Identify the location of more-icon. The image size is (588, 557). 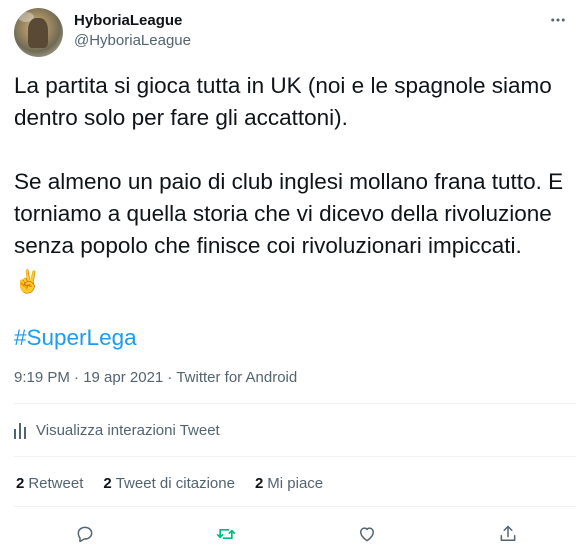
(558, 20).